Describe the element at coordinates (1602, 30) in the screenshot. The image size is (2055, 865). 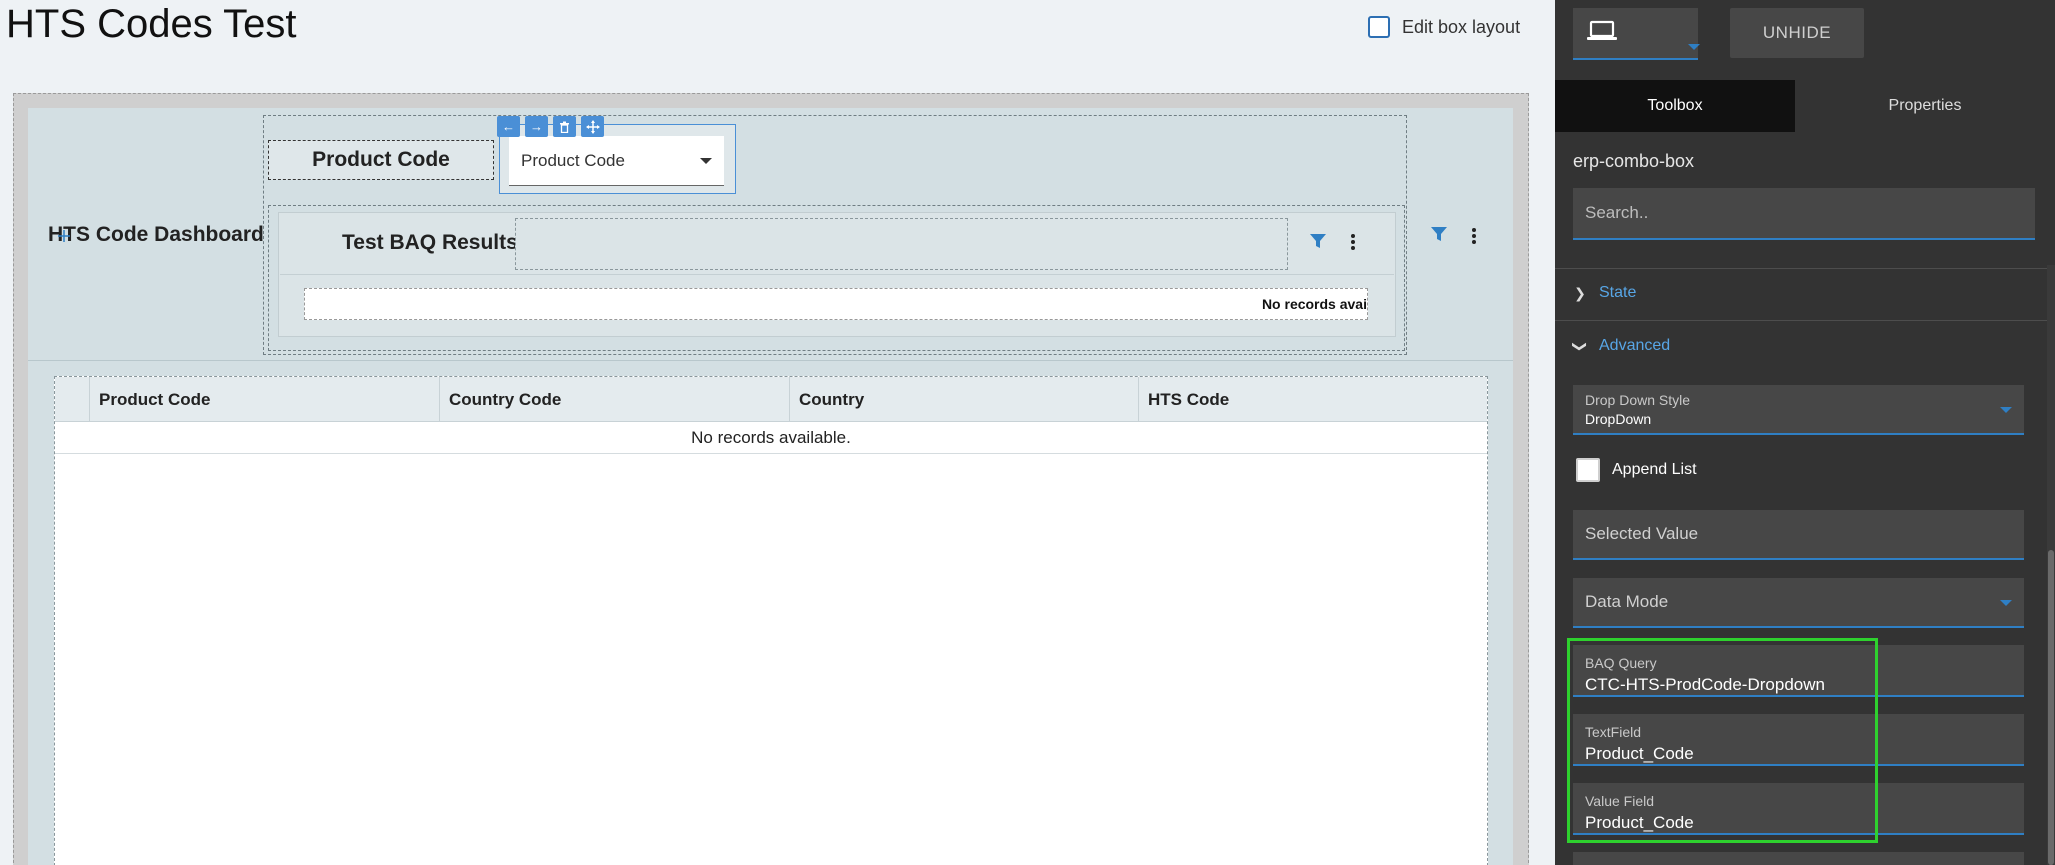
I see `laptop-icon` at that location.